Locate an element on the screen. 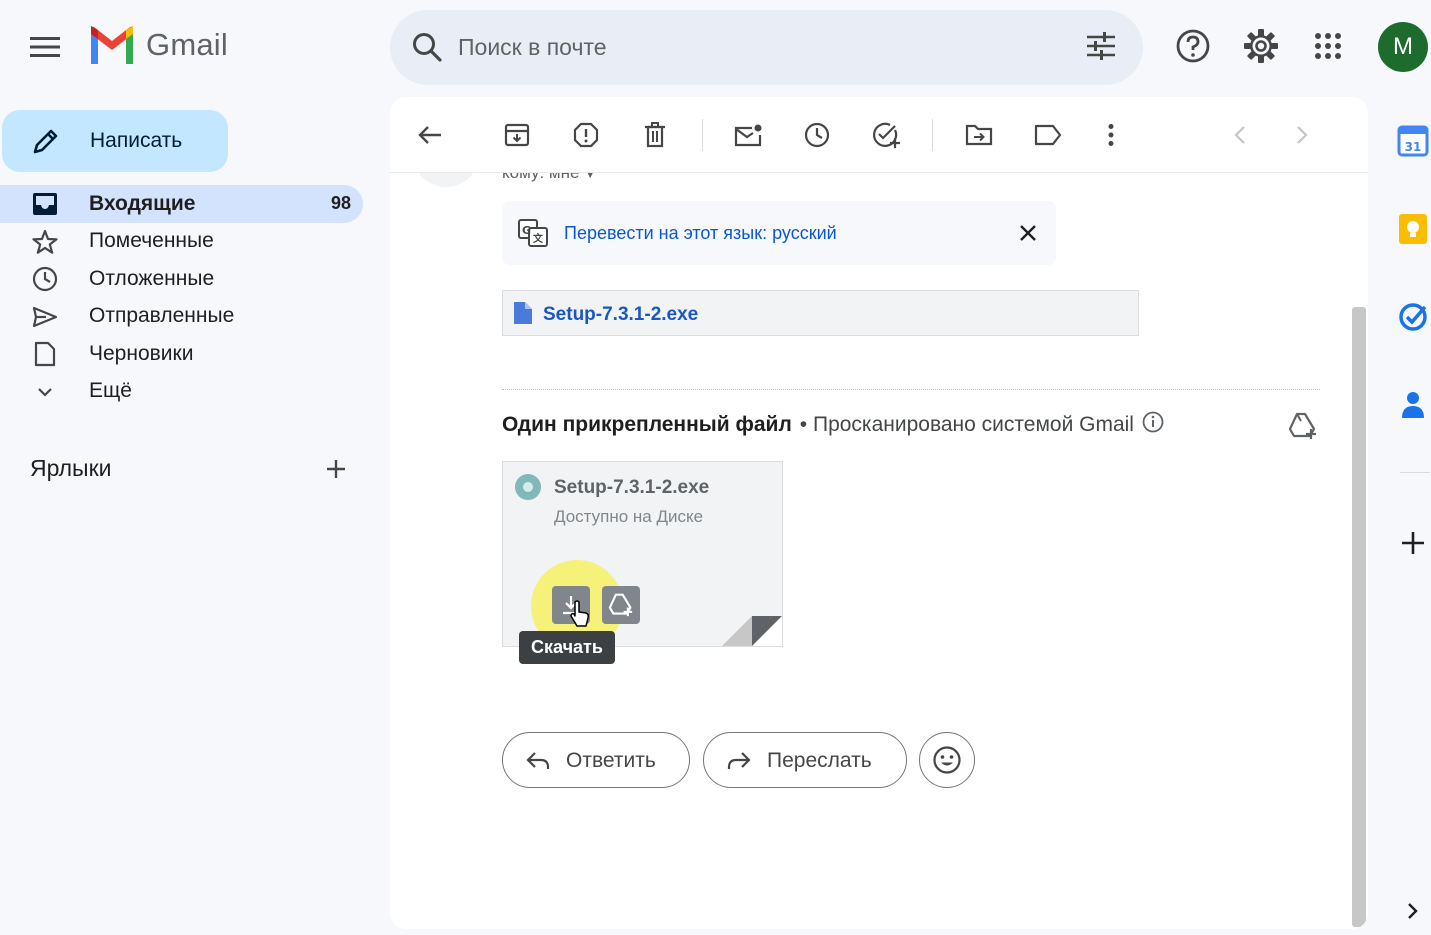 This screenshot has height=935, width=1431. gmail-m-icon is located at coordinates (112, 45).